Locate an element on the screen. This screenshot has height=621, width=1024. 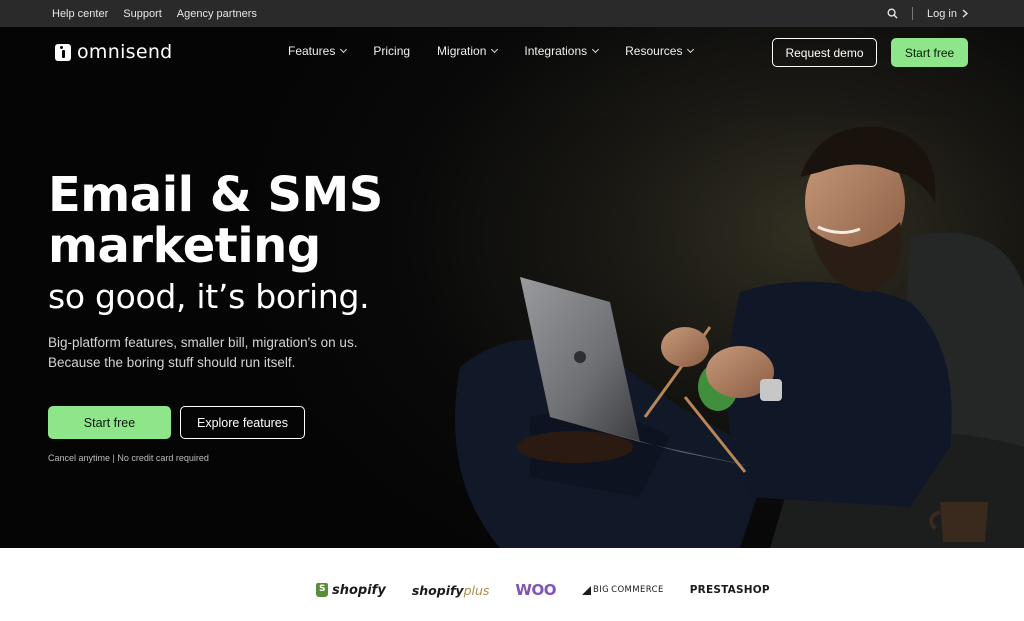
shopify-plus-logo: shopifyplus is located at coordinates (451, 590).